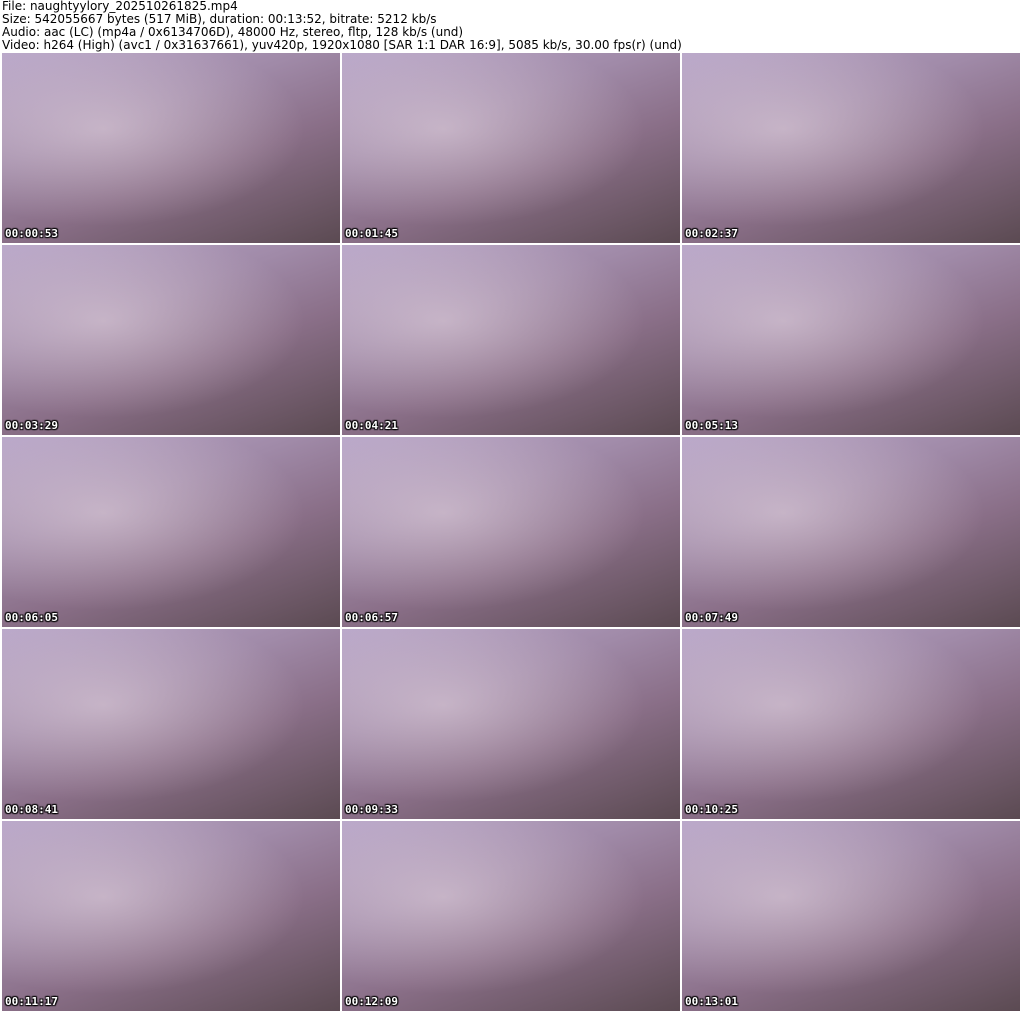 The width and height of the screenshot is (1024, 1011). Describe the element at coordinates (711, 1001) in the screenshot. I see `thumbnail-timestamp: 00:13:01` at that location.